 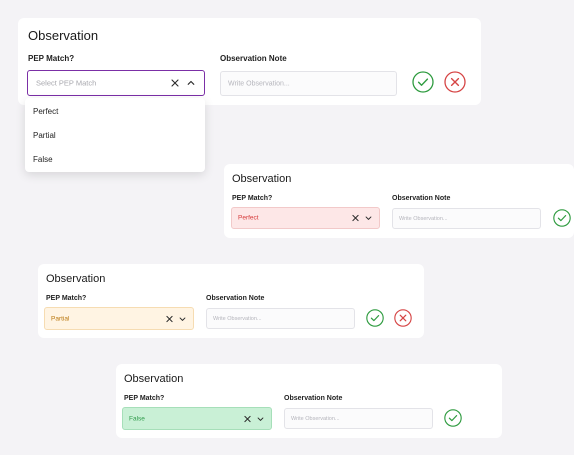 I want to click on pep-match-dropdown: Perfect Partial False, so click(x=115, y=135).